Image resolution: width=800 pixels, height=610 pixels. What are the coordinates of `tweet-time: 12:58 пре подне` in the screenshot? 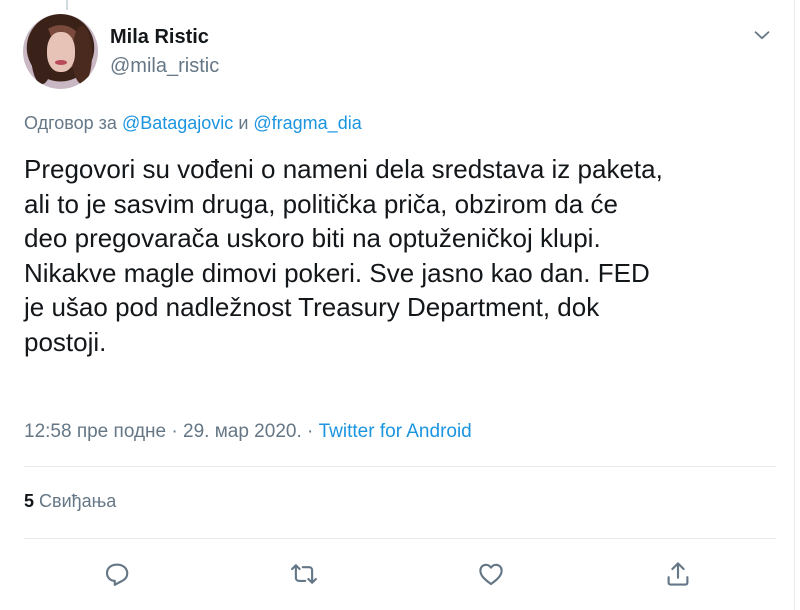 It's located at (95, 431).